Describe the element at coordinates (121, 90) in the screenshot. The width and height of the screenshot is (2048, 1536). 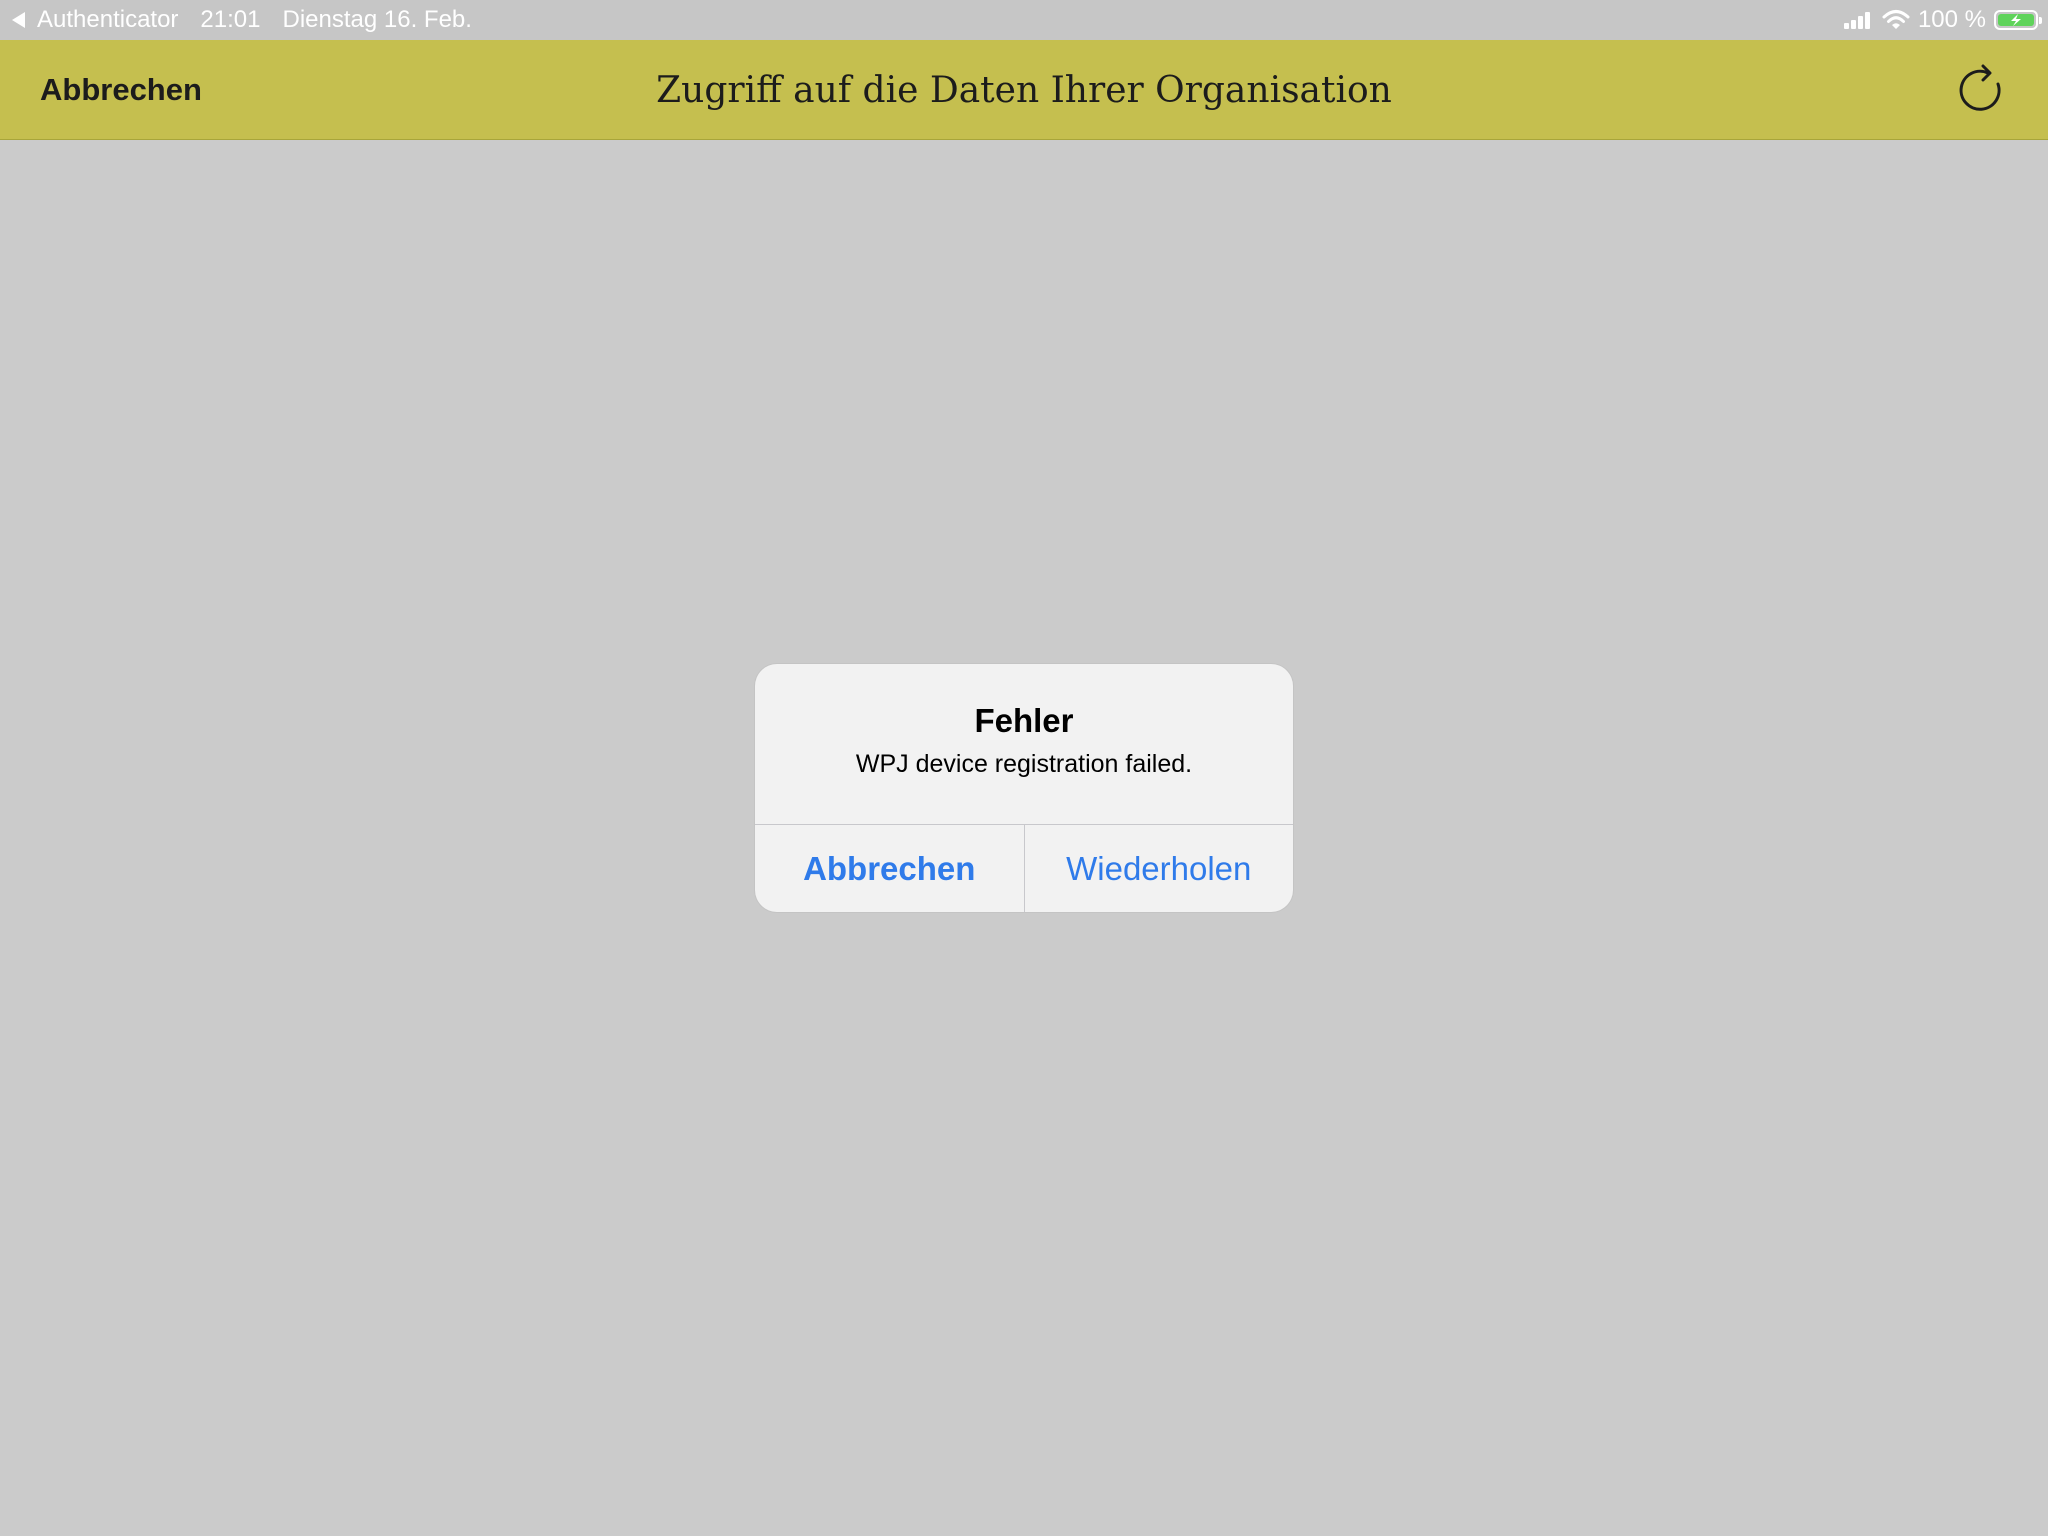
I see `nav-cancel-button: Abbrechen` at that location.